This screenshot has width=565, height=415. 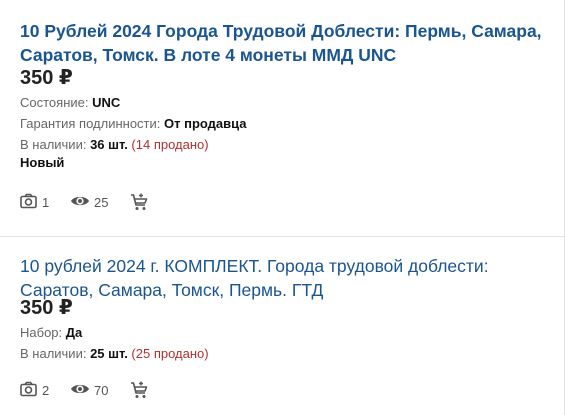 What do you see at coordinates (74, 332) in the screenshot?
I see `detail-value: Да` at bounding box center [74, 332].